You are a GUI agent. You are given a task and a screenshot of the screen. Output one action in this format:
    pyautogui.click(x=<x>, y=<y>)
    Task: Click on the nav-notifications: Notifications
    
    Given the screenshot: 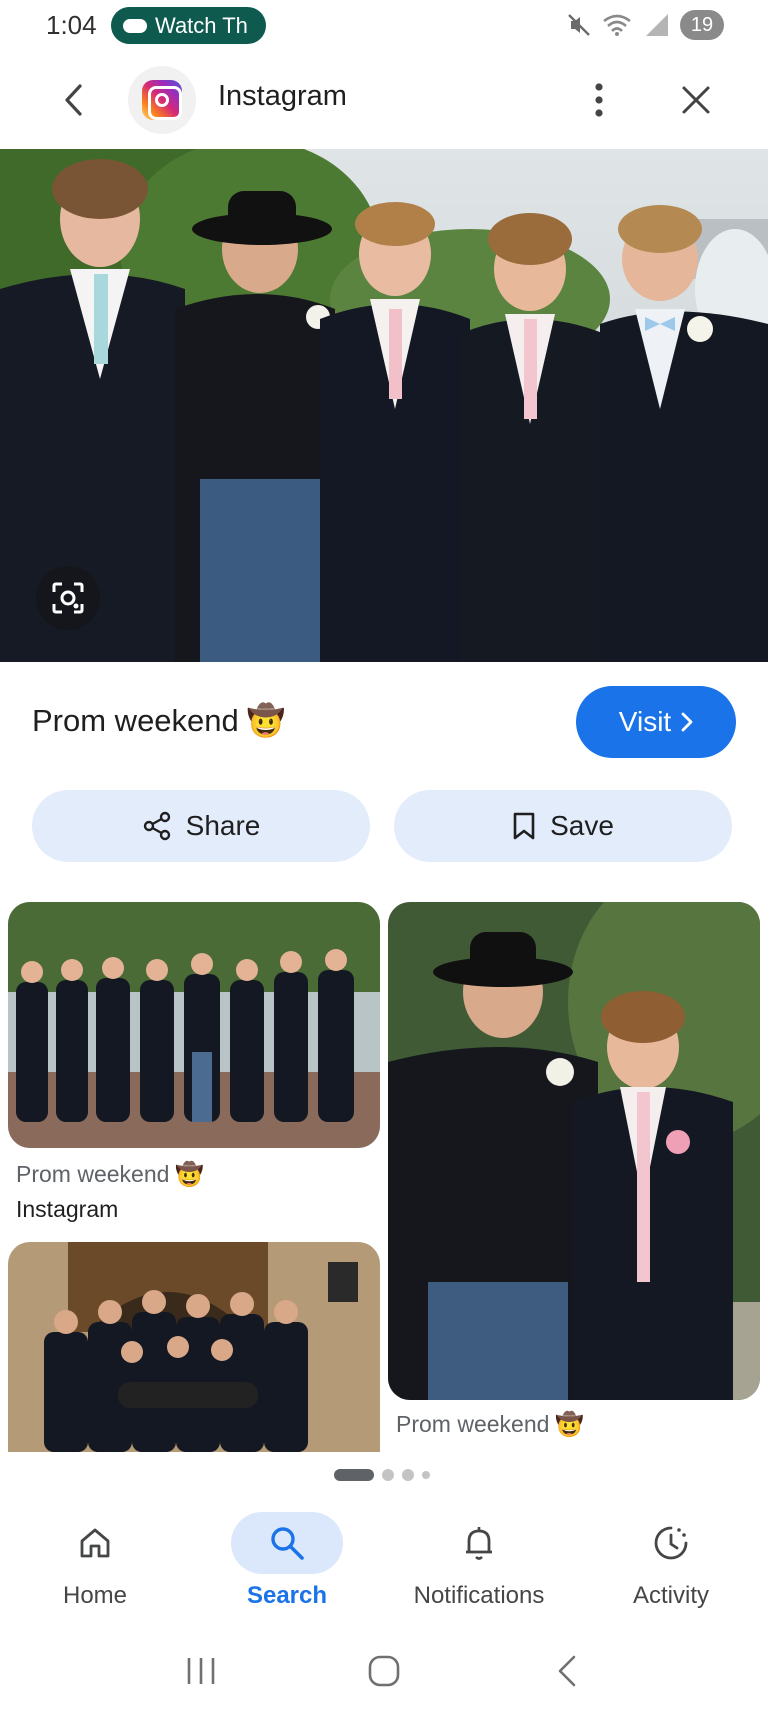 What is the action you would take?
    pyautogui.click(x=479, y=1567)
    